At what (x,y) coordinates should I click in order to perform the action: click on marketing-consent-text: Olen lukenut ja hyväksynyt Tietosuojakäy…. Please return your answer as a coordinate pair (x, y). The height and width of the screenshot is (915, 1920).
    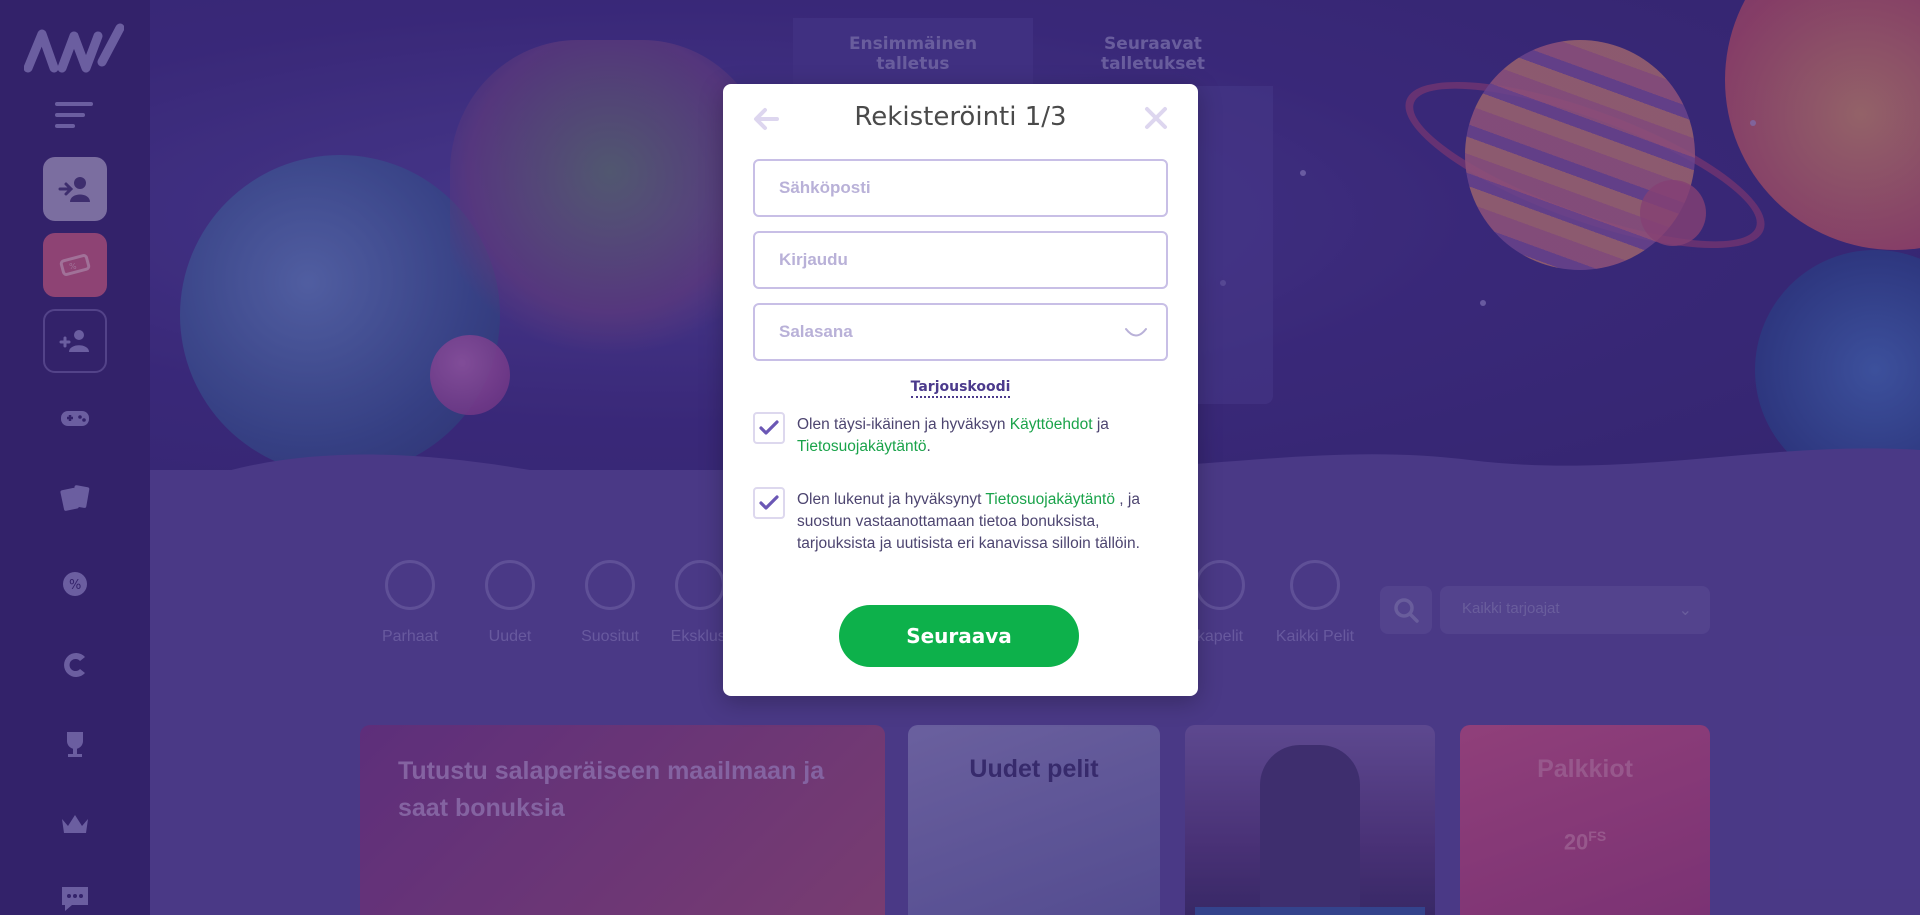
    Looking at the image, I should click on (984, 522).